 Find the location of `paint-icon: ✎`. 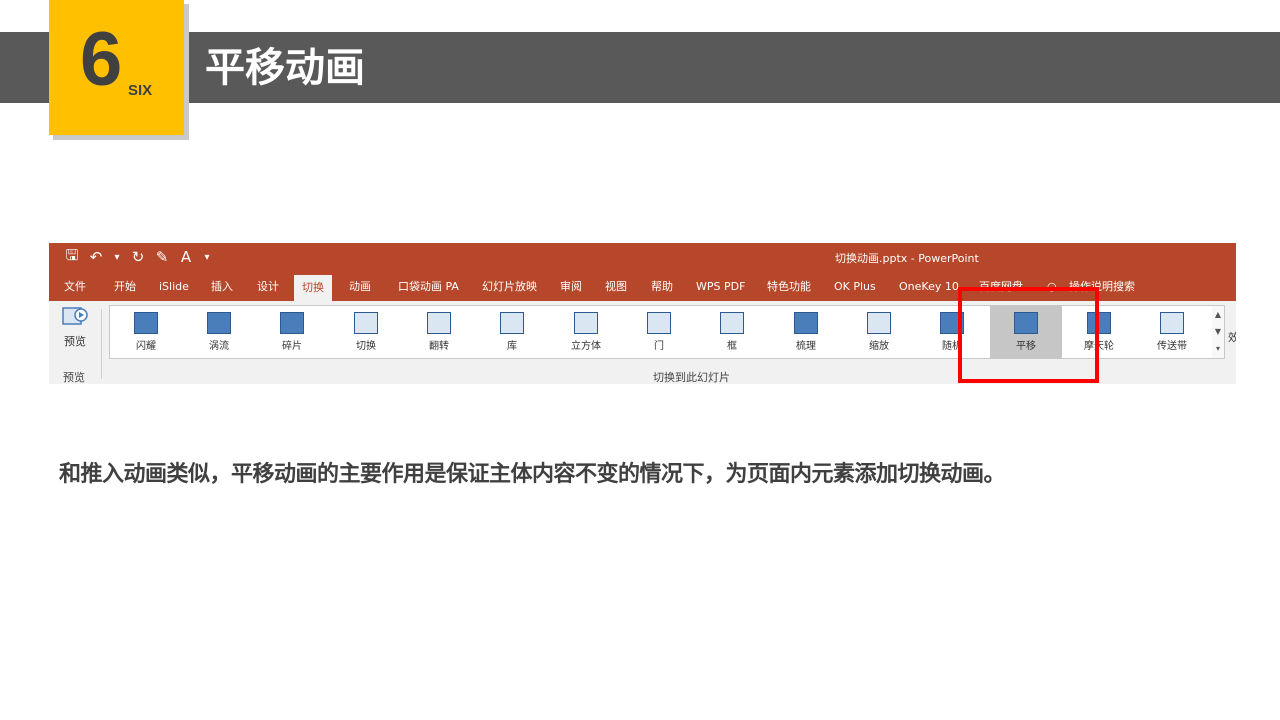

paint-icon: ✎ is located at coordinates (162, 257).